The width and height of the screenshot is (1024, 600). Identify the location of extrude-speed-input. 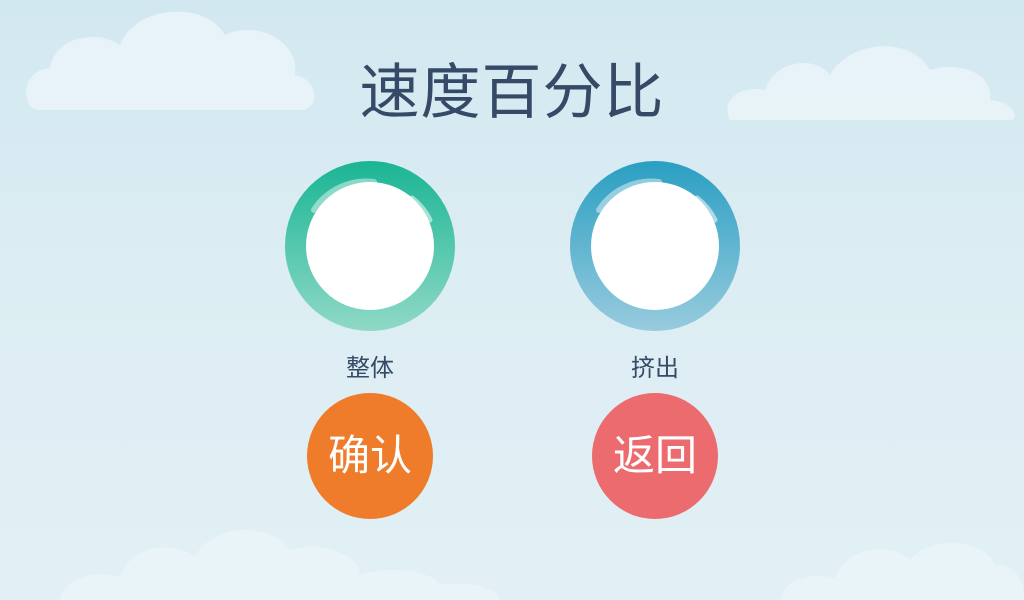
(655, 246).